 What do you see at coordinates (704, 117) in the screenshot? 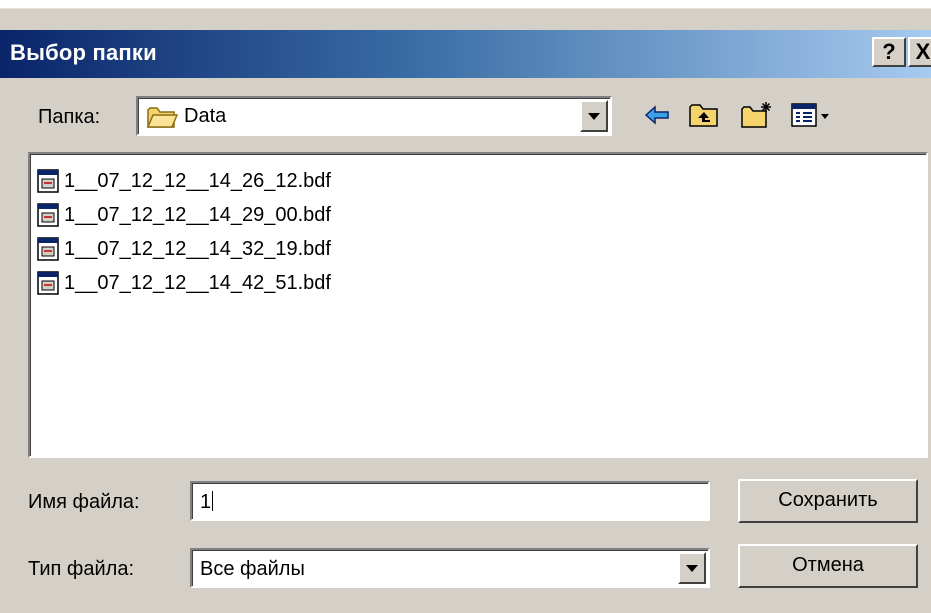
I see `up-one-level-icon` at bounding box center [704, 117].